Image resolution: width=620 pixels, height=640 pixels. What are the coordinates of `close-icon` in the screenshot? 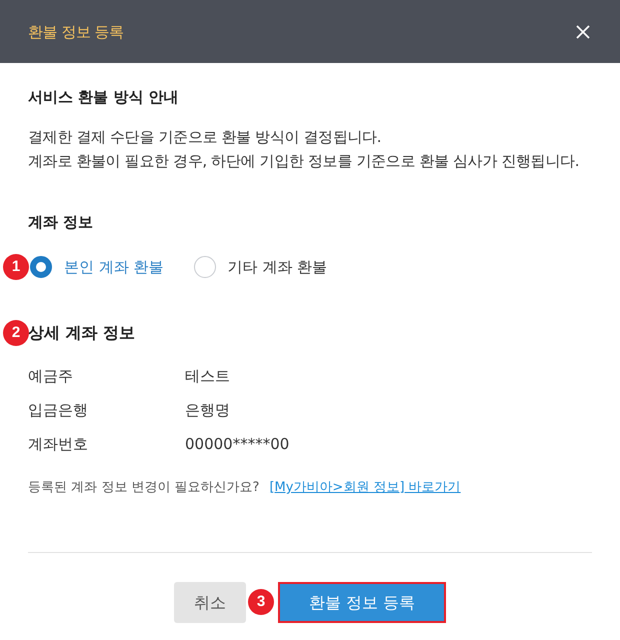 It's located at (583, 31).